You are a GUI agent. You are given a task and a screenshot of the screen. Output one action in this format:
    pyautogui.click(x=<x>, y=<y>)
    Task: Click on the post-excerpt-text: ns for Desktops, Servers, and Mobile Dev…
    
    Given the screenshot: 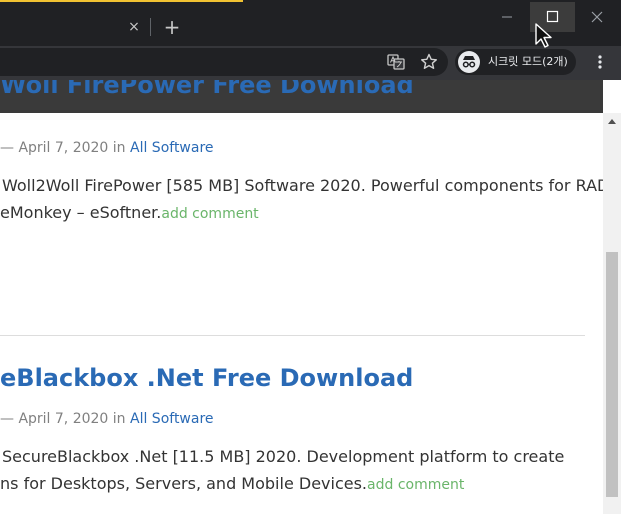 What is the action you would take?
    pyautogui.click(x=184, y=483)
    